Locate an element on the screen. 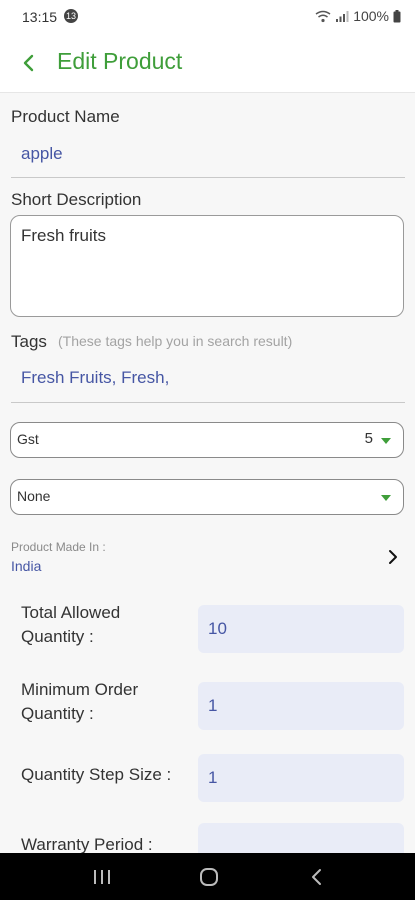 The width and height of the screenshot is (415, 900). product-name-underline is located at coordinates (208, 177).